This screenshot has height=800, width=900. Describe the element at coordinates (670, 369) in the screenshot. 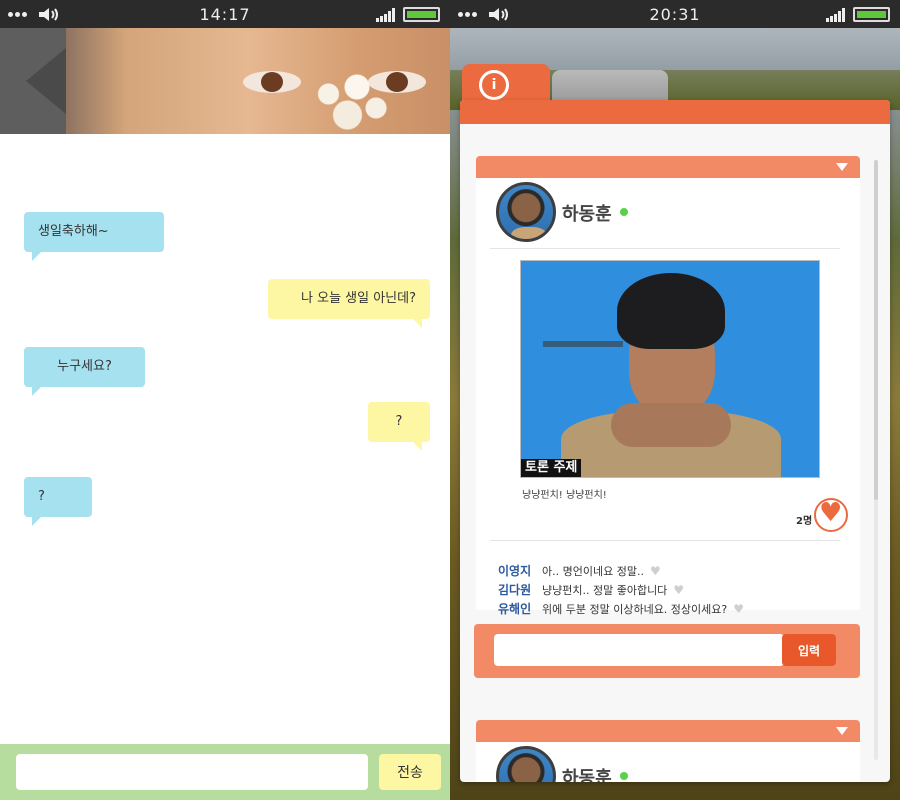

I see `post-photo: 토론 주제` at that location.